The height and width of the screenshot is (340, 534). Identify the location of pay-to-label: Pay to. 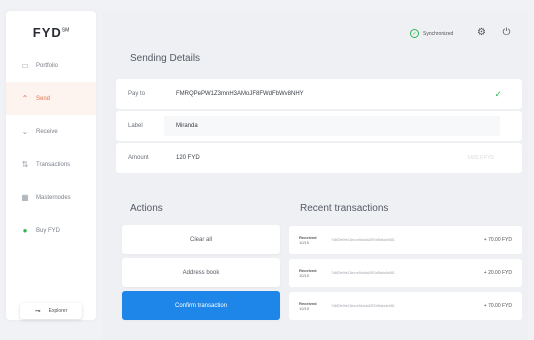
(137, 94).